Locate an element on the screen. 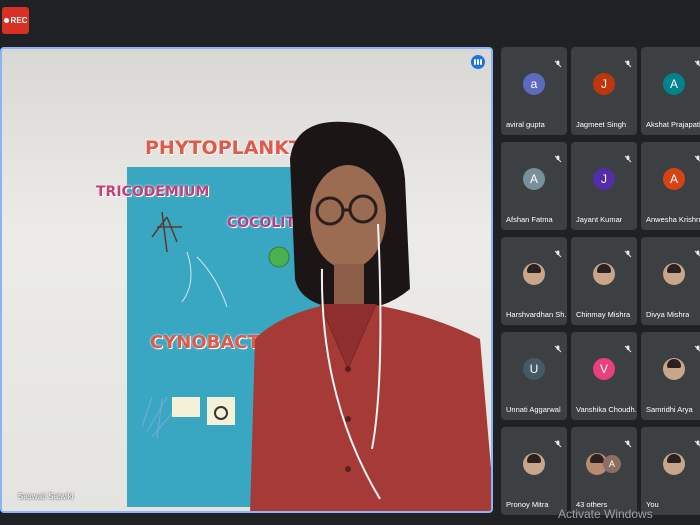  participant-tile: A Afshan Fatma is located at coordinates (534, 186).